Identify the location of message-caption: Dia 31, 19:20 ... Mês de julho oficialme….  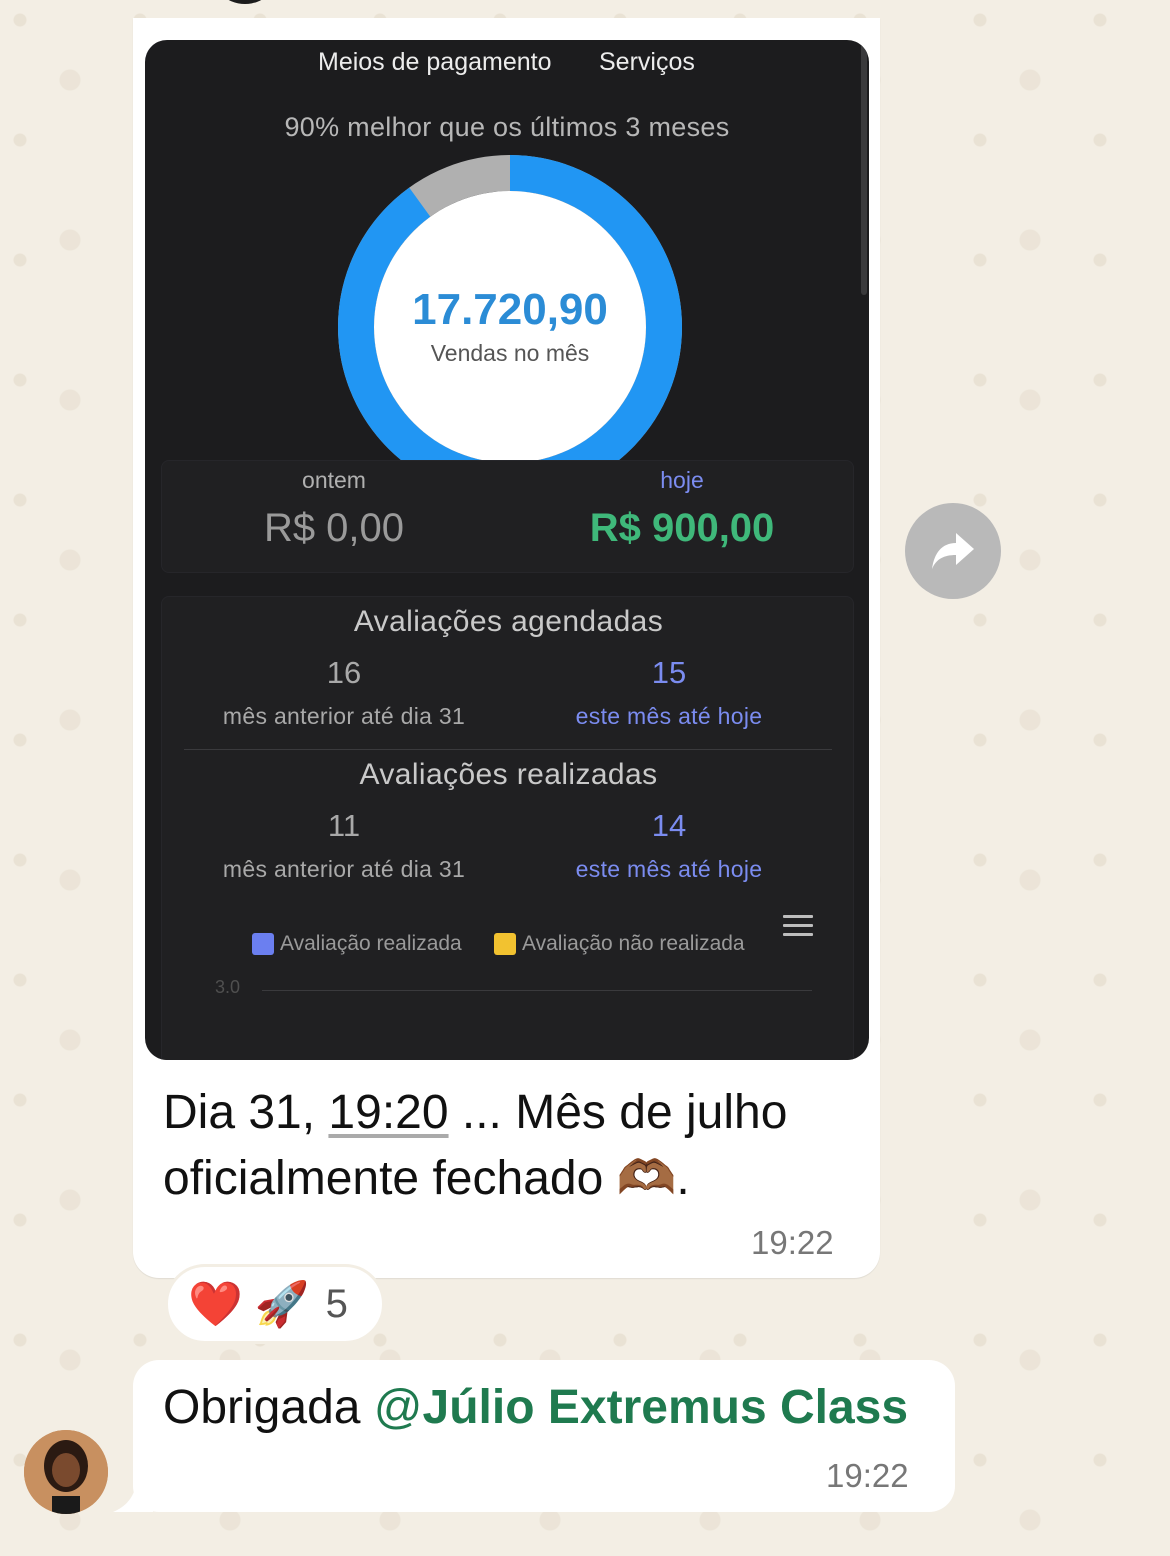
(513, 1146).